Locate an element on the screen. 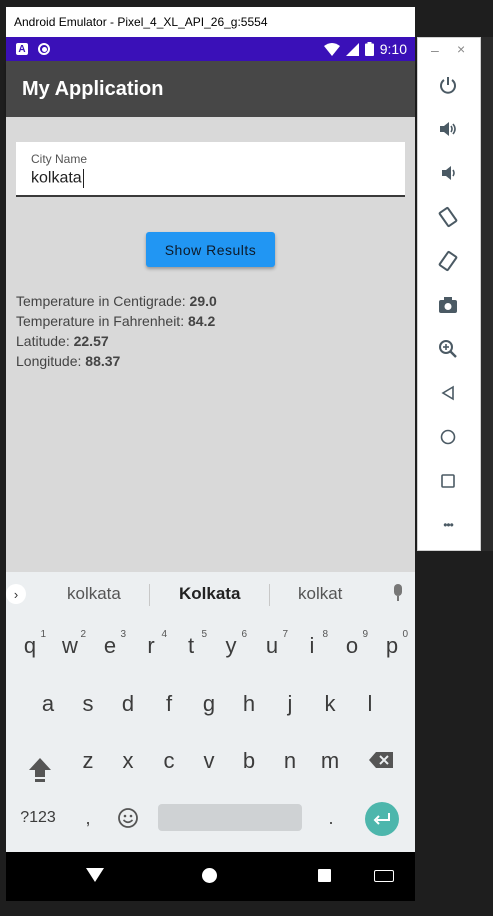 Image resolution: width=493 pixels, height=916 pixels. key-d: d is located at coordinates (128, 704).